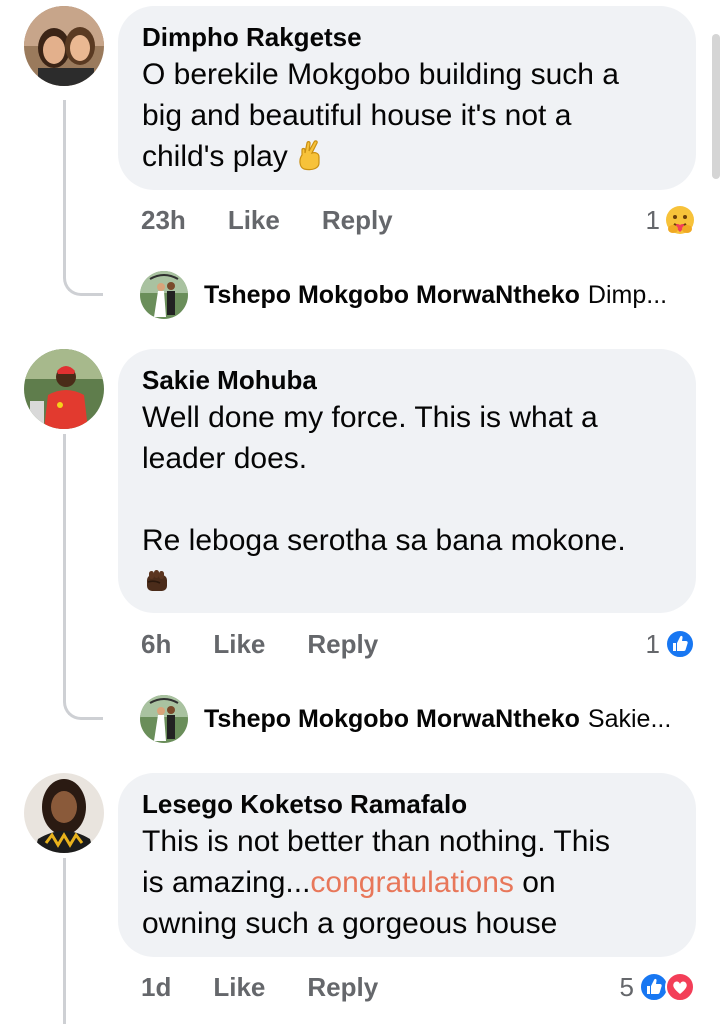 The height and width of the screenshot is (1024, 720). Describe the element at coordinates (716, 106) in the screenshot. I see `scrollbar` at that location.